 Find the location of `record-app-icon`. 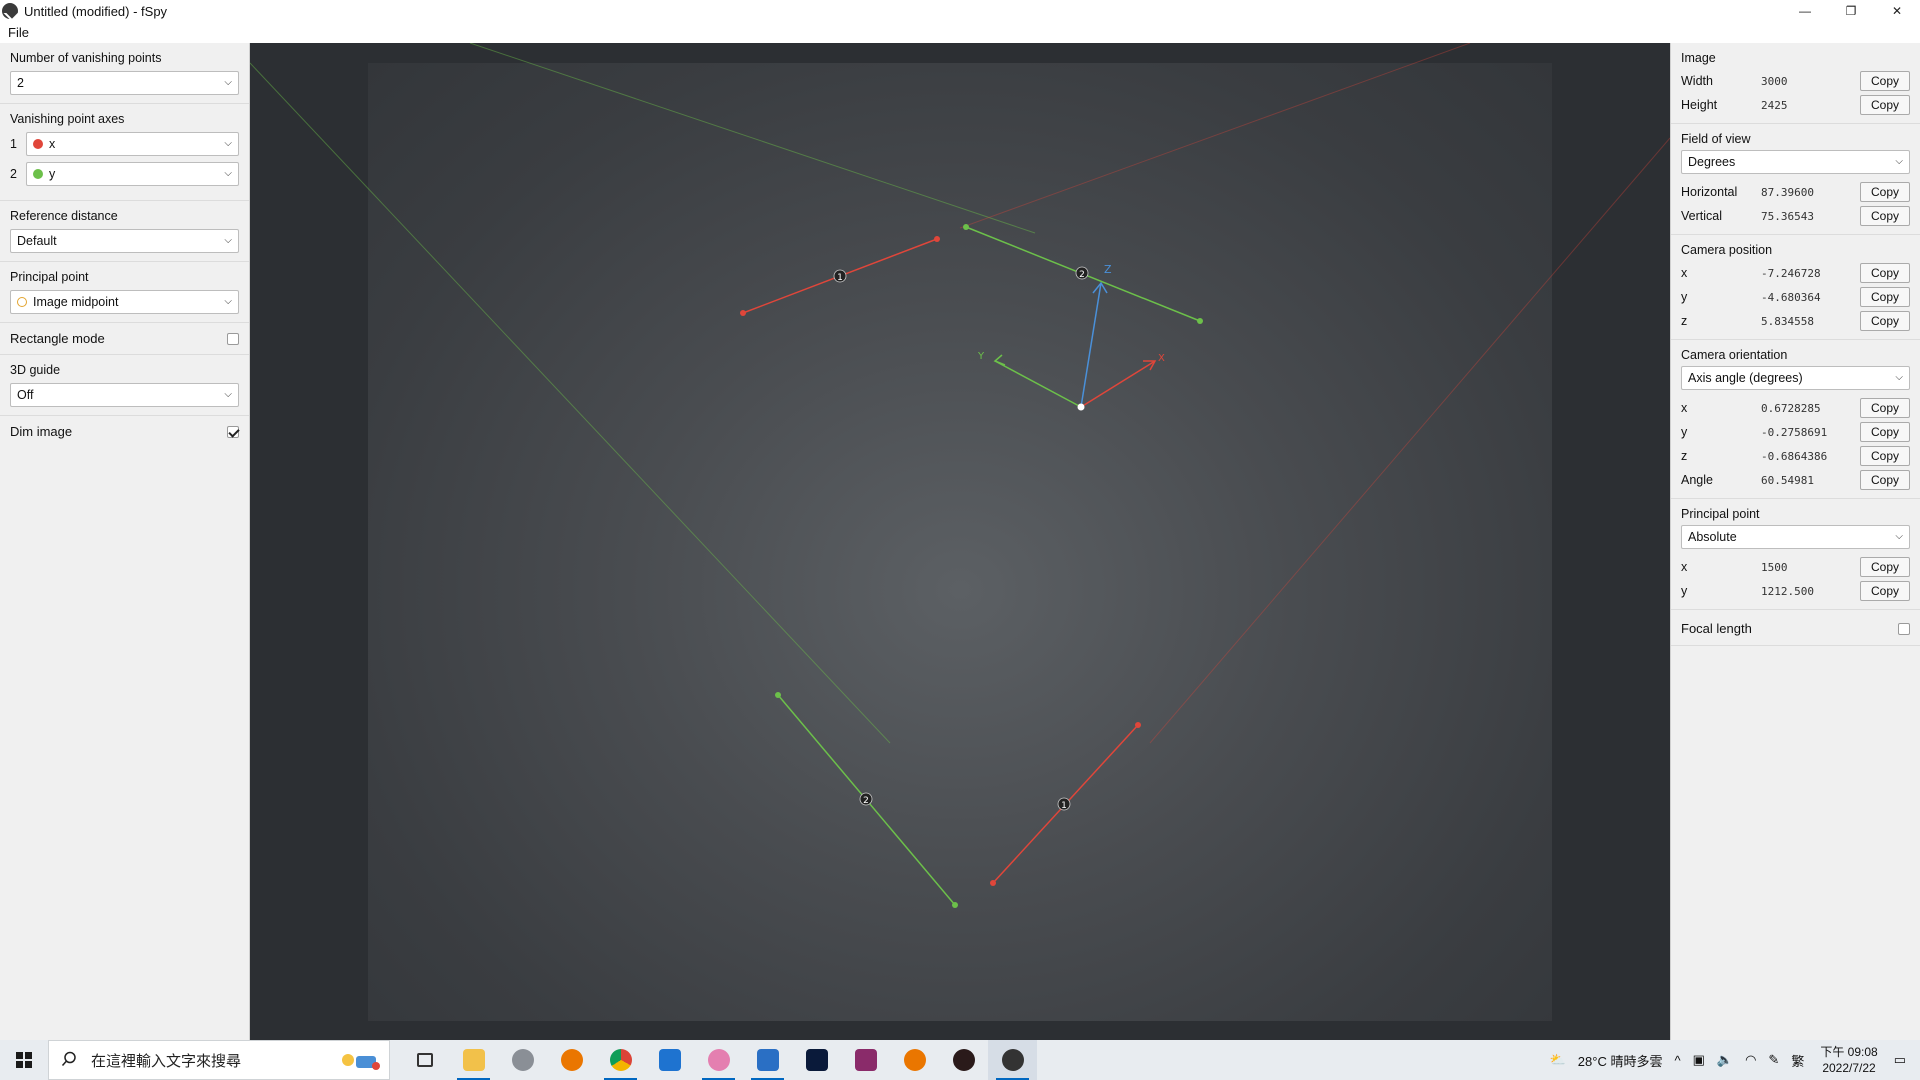

record-app-icon is located at coordinates (963, 1060).